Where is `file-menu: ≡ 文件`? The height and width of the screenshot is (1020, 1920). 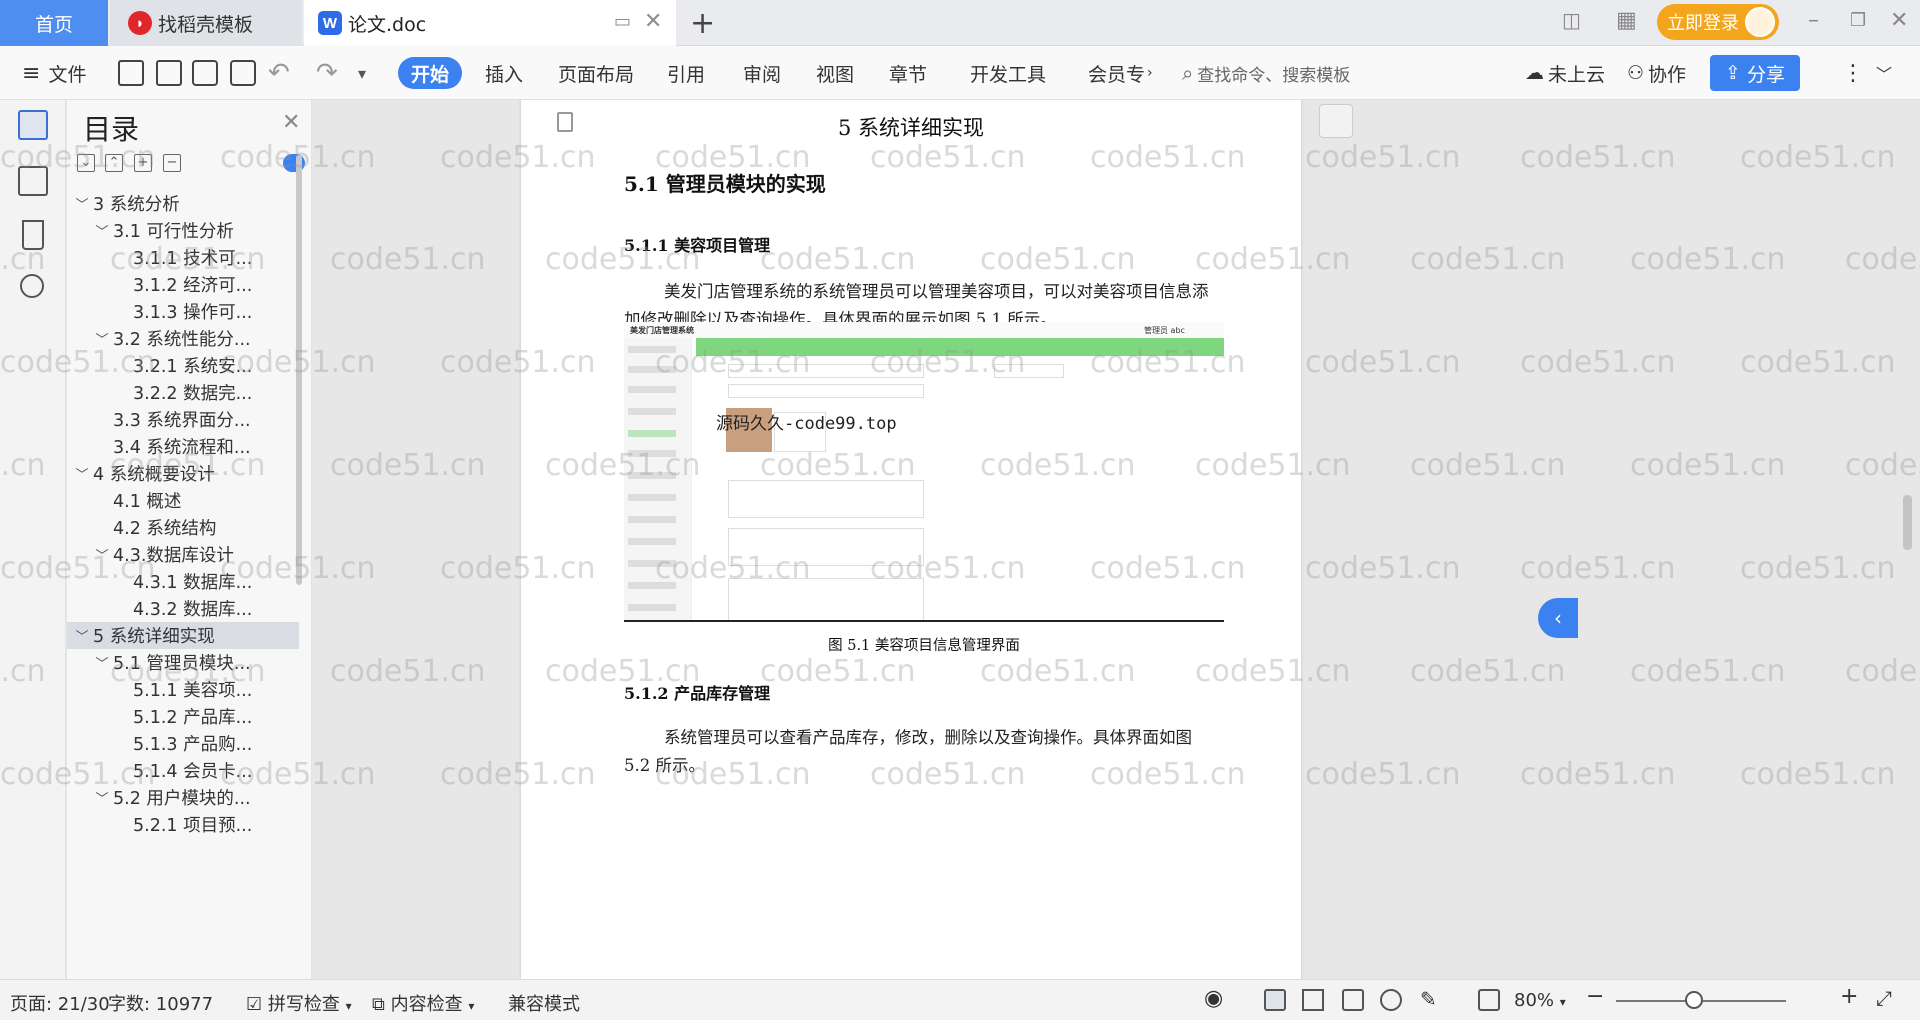 file-menu: ≡ 文件 is located at coordinates (54, 73).